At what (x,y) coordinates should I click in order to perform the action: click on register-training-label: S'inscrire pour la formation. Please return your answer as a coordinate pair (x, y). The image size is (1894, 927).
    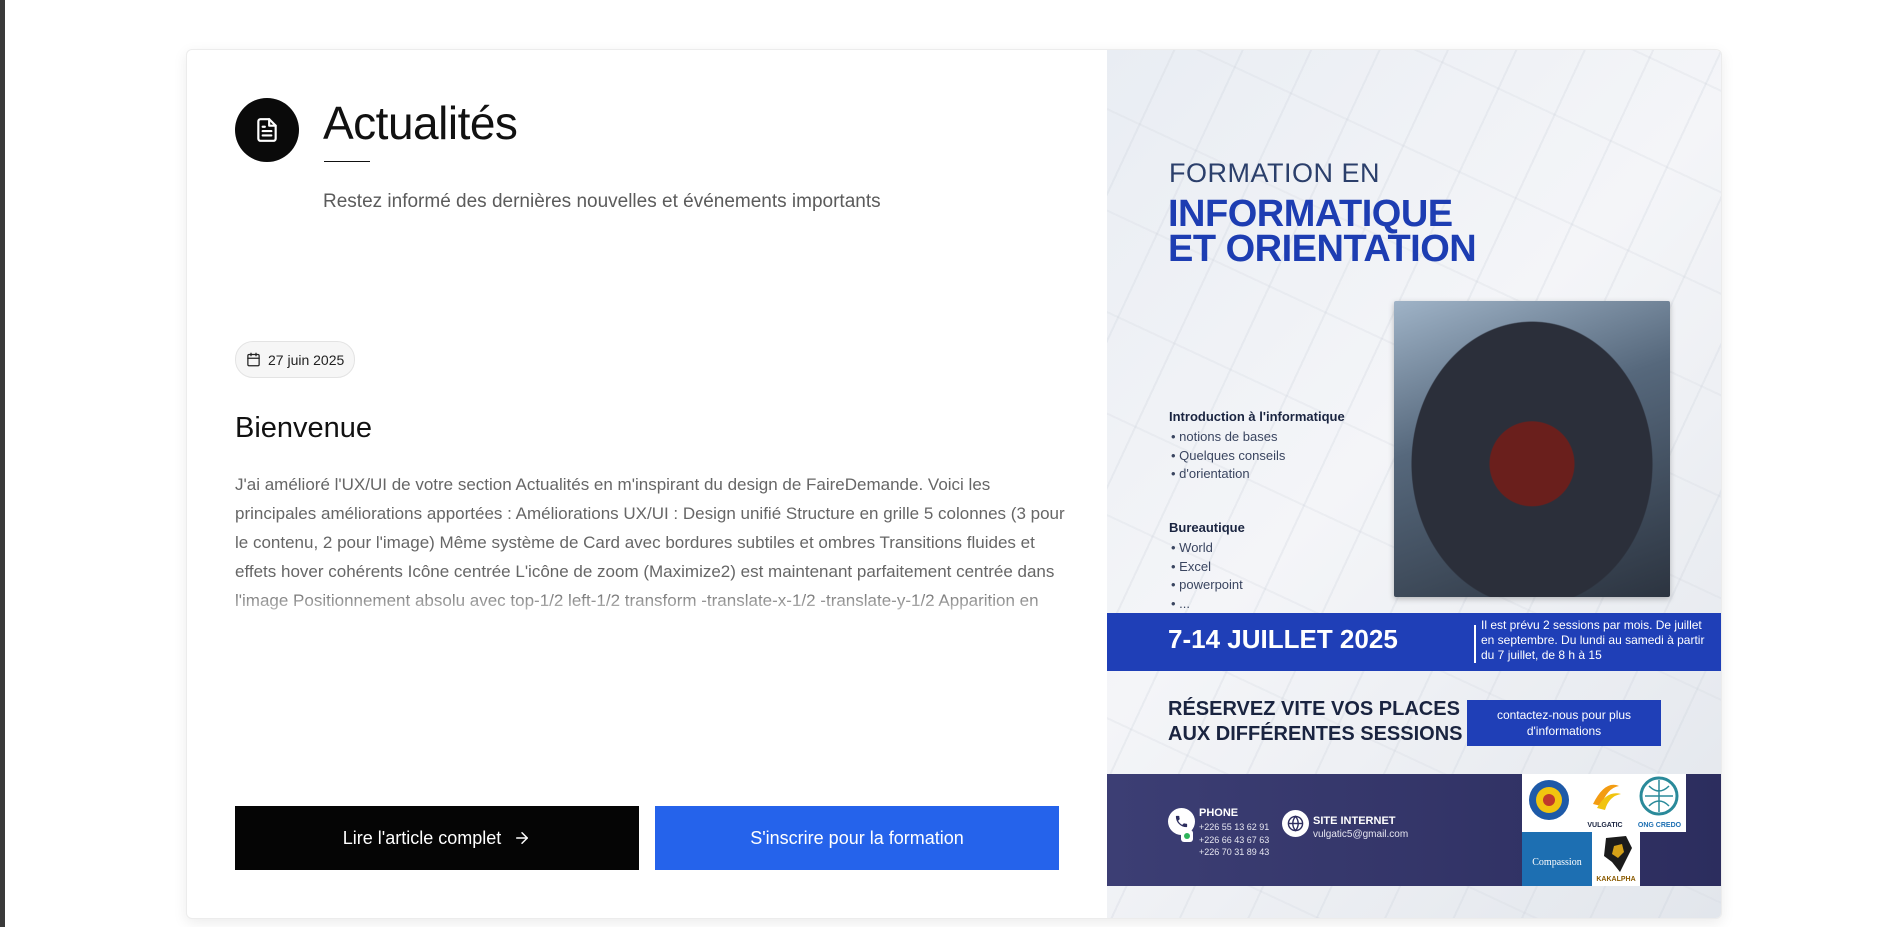
    Looking at the image, I should click on (857, 837).